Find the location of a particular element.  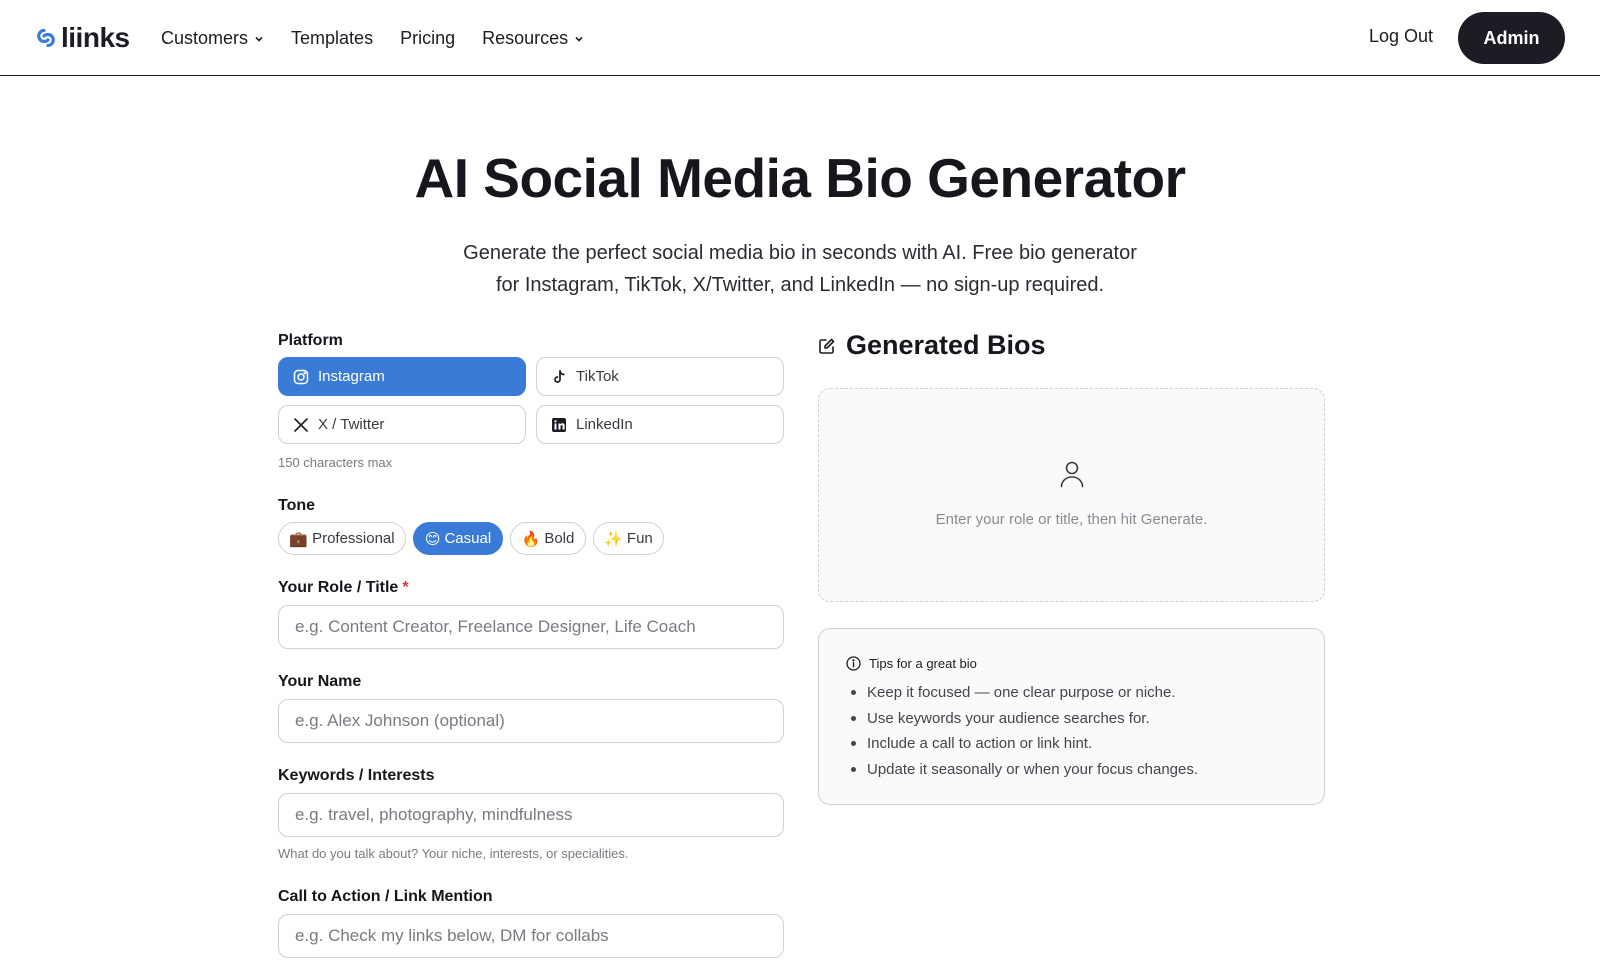

logo-icon is located at coordinates (46, 38).